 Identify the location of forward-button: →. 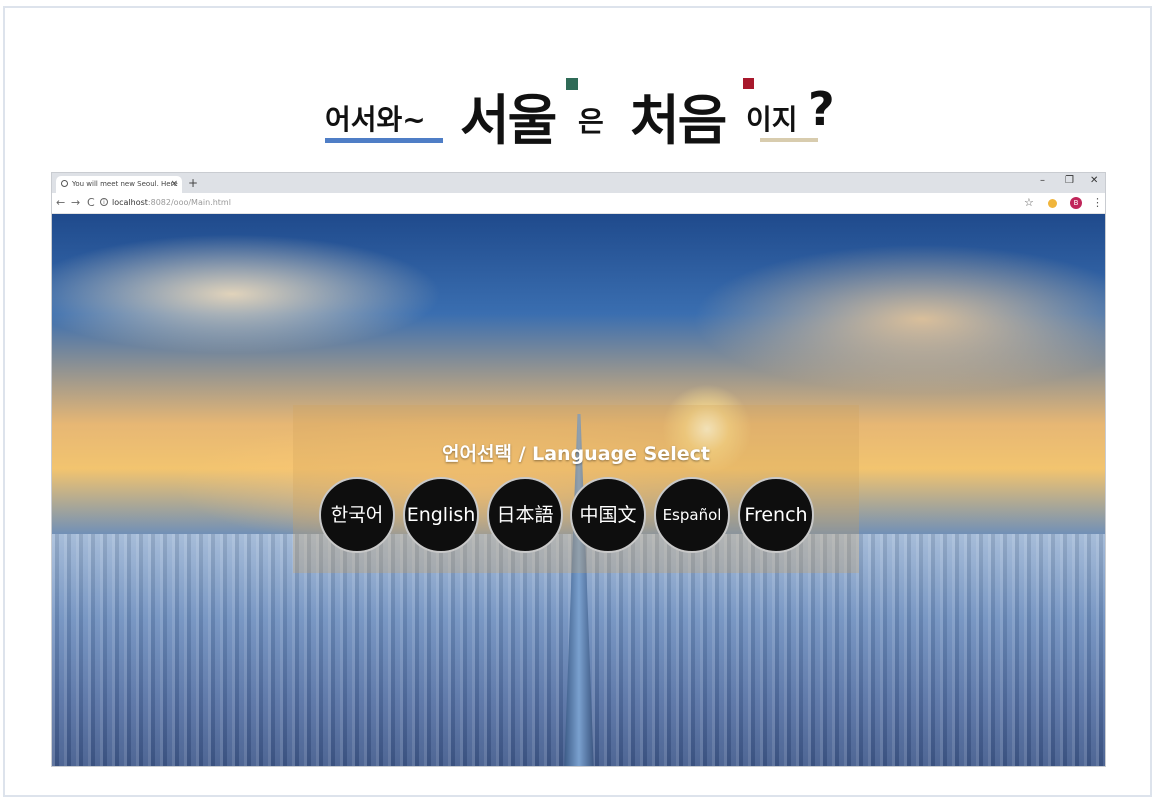
(75, 202).